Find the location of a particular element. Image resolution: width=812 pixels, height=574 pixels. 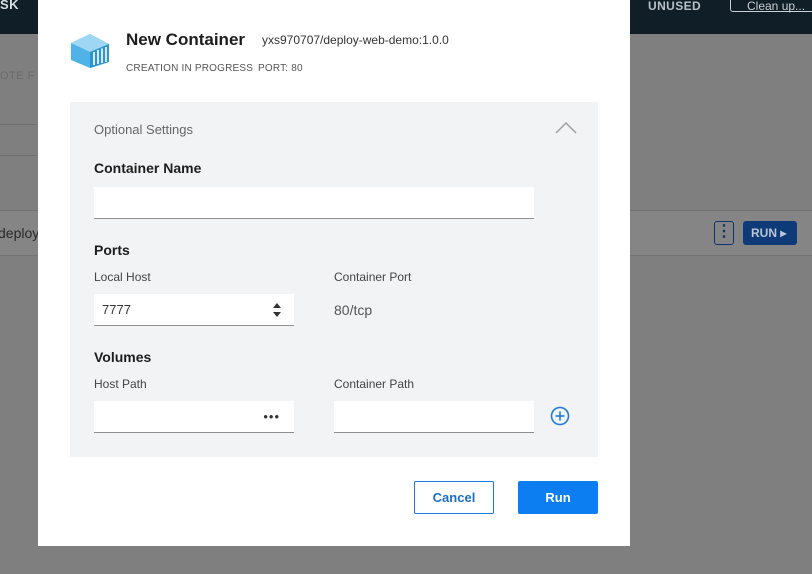

container-path-input is located at coordinates (434, 417).